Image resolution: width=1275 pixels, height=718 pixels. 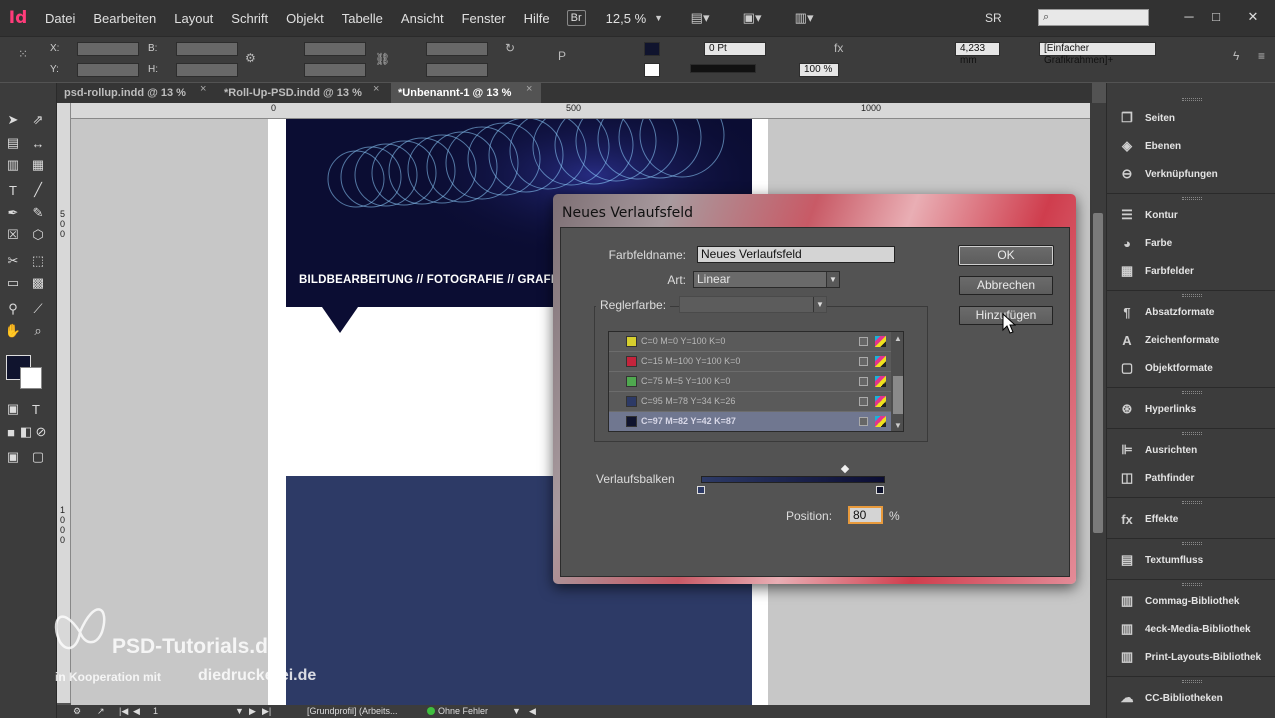 I want to click on effects-fx-icon: fx, so click(x=838, y=48).